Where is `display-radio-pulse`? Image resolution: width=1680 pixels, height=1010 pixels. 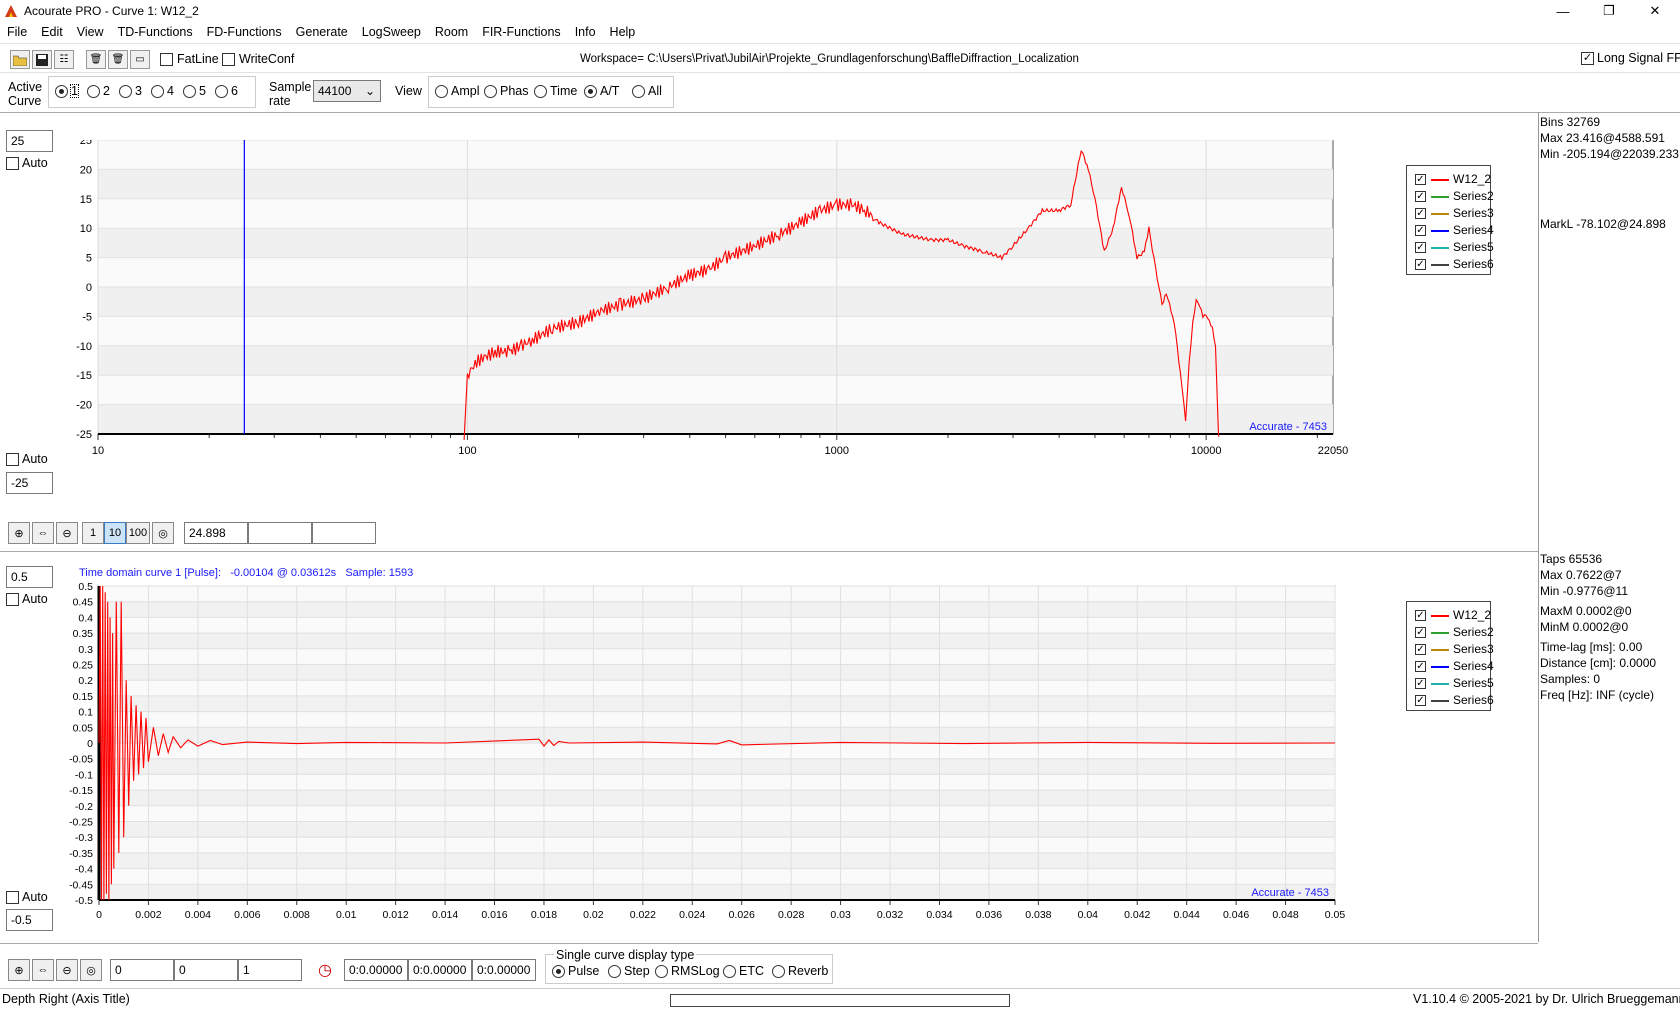
display-radio-pulse is located at coordinates (558, 971).